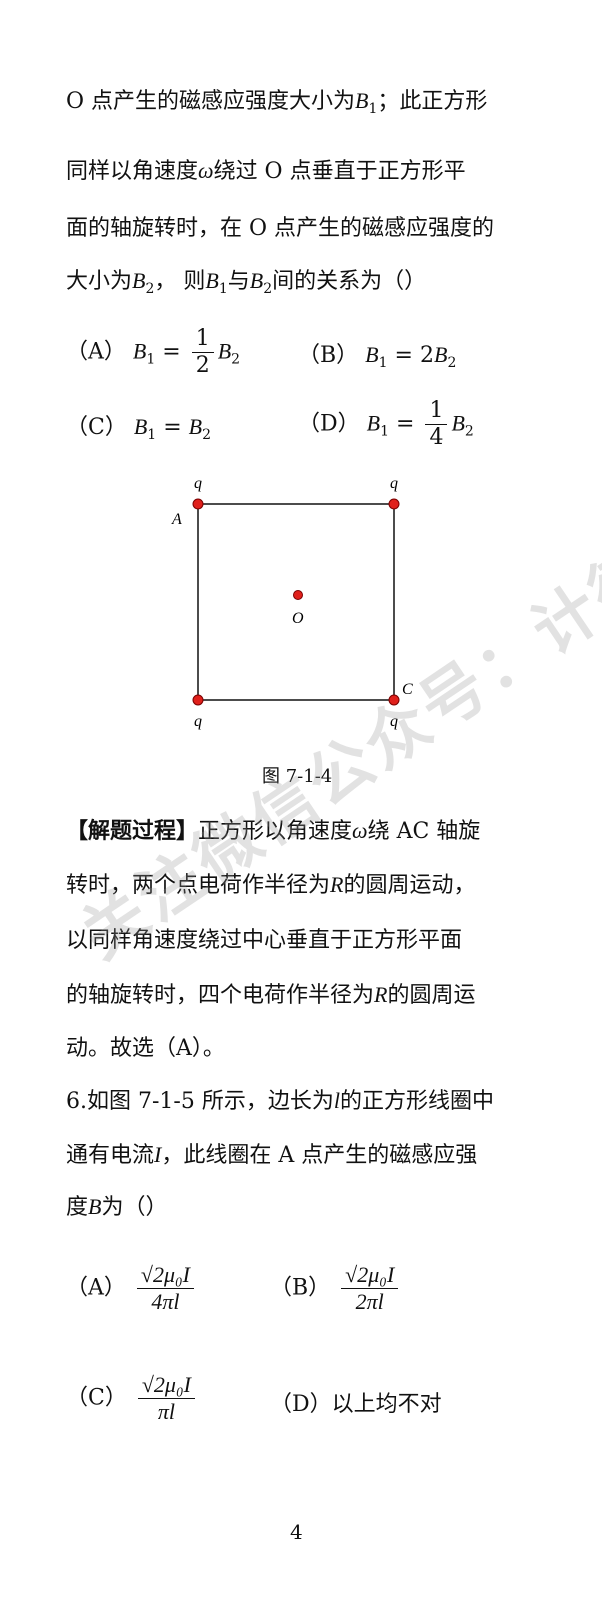 Image resolution: width=602 pixels, height=1606 pixels. Describe the element at coordinates (246, 282) in the screenshot. I see `q5-line-4: 大小为B2， 则B1与B2间的关系为（）` at that location.